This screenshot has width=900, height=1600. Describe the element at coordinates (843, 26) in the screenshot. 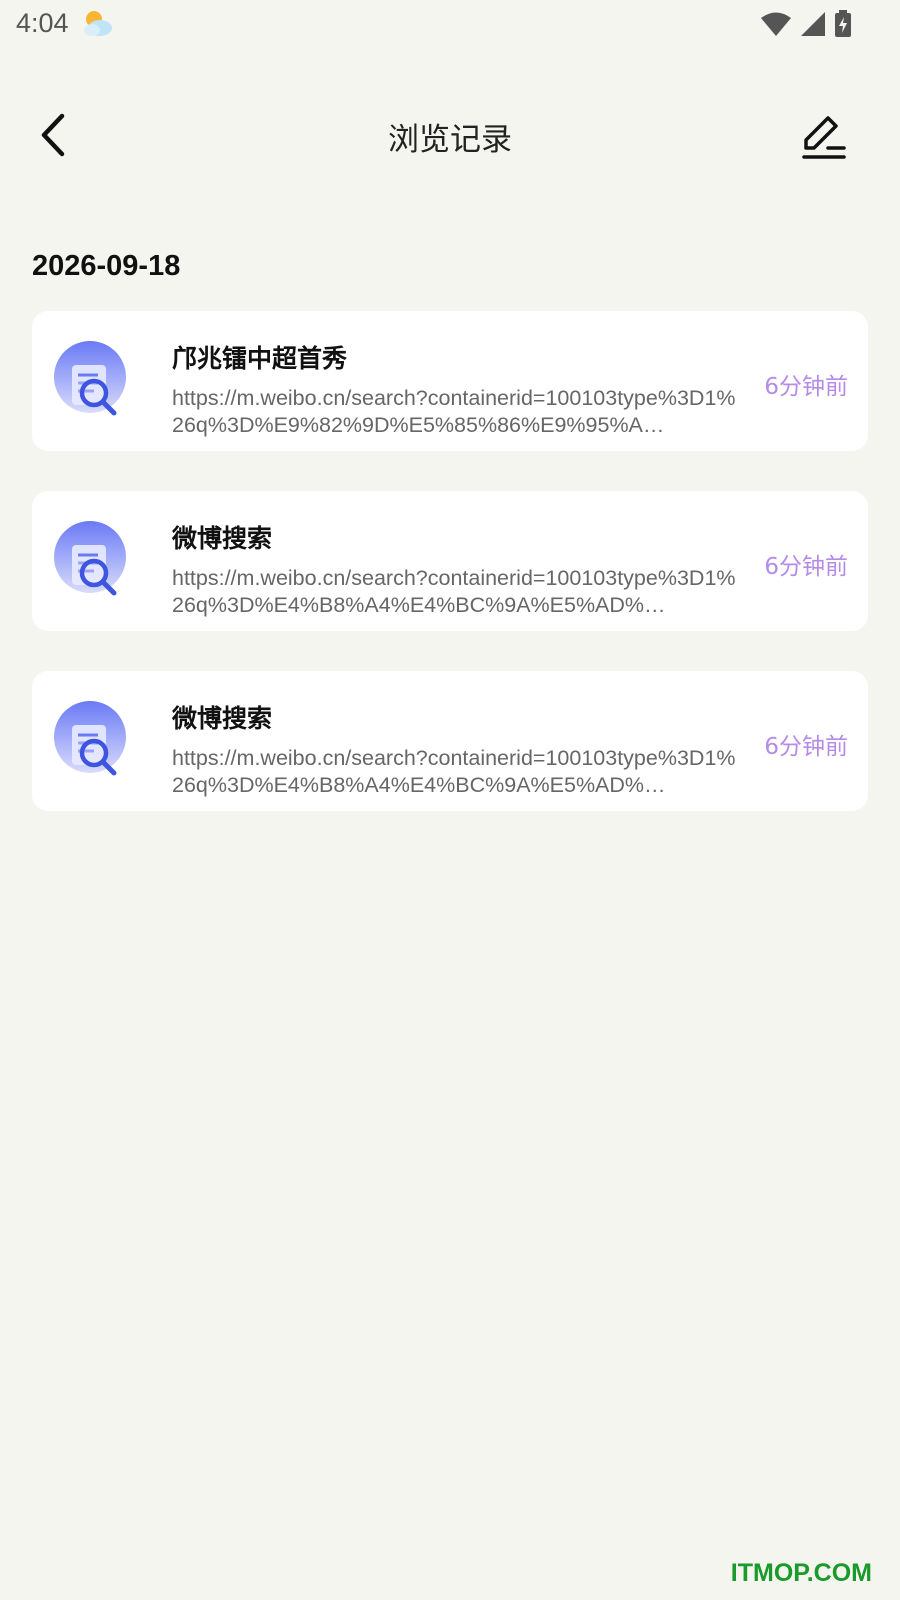

I see `battery-charging-icon` at that location.